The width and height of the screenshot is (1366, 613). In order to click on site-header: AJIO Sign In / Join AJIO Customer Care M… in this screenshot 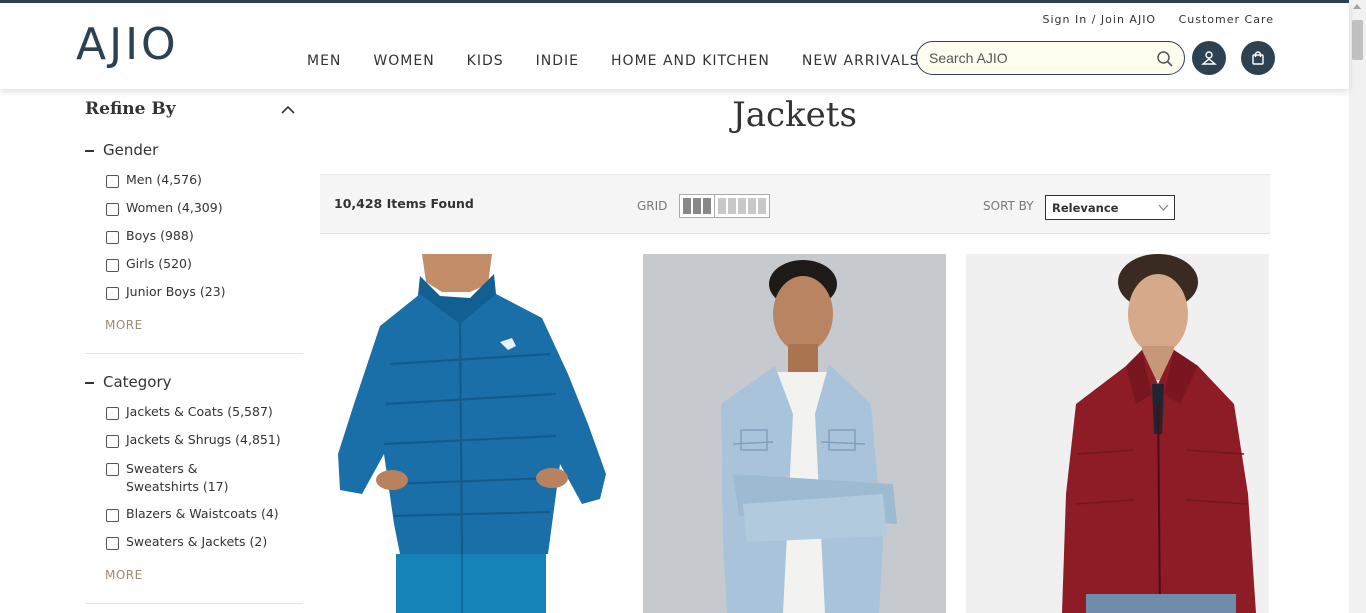, I will do `click(674, 46)`.